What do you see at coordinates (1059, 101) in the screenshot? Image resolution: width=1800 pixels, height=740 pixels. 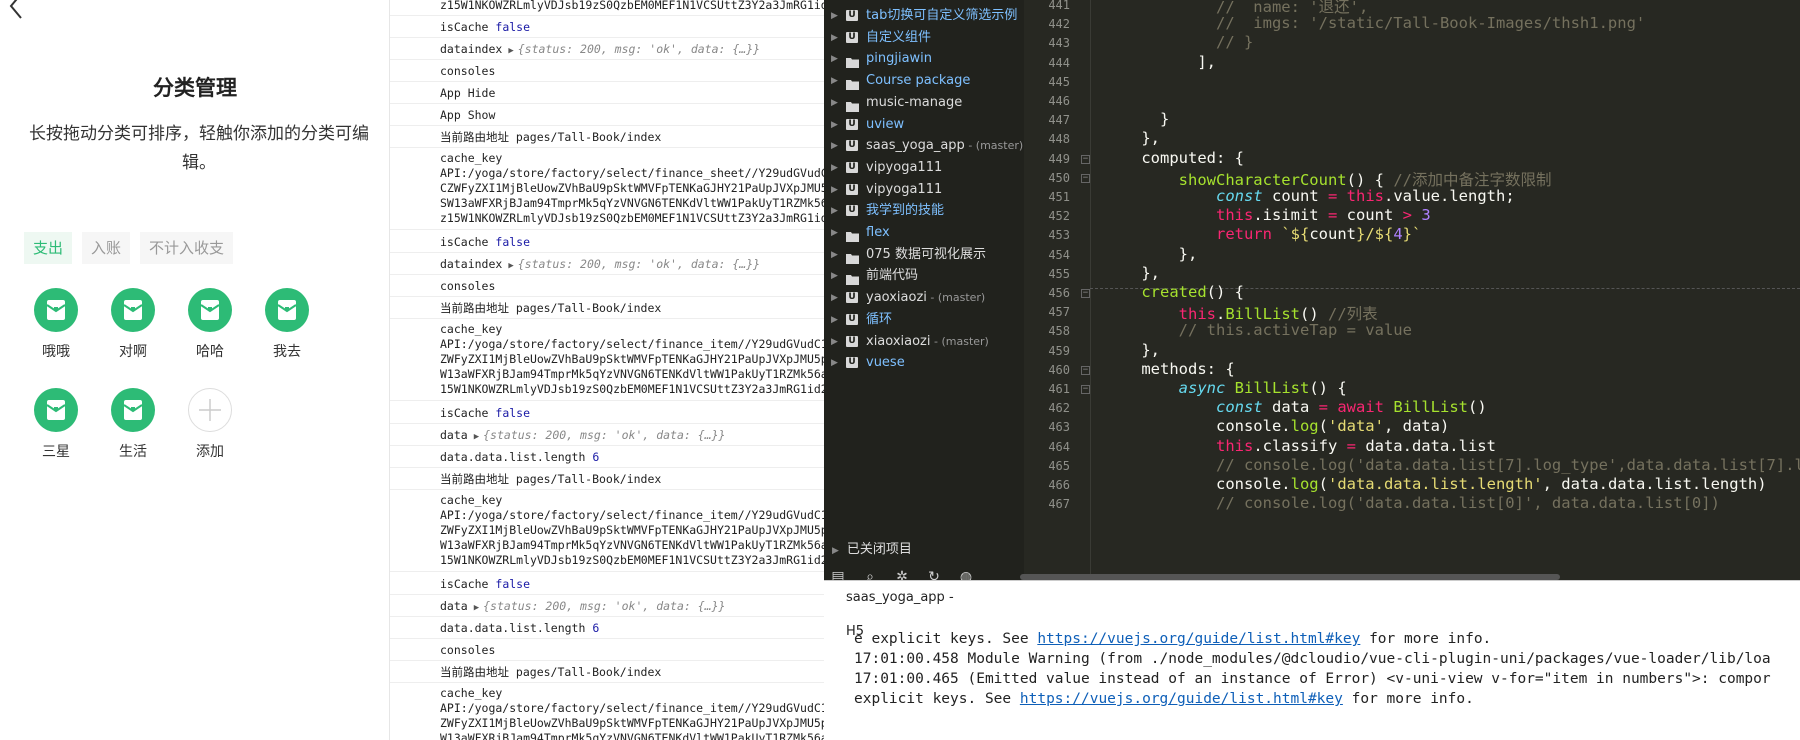 I see `line-number: 446` at bounding box center [1059, 101].